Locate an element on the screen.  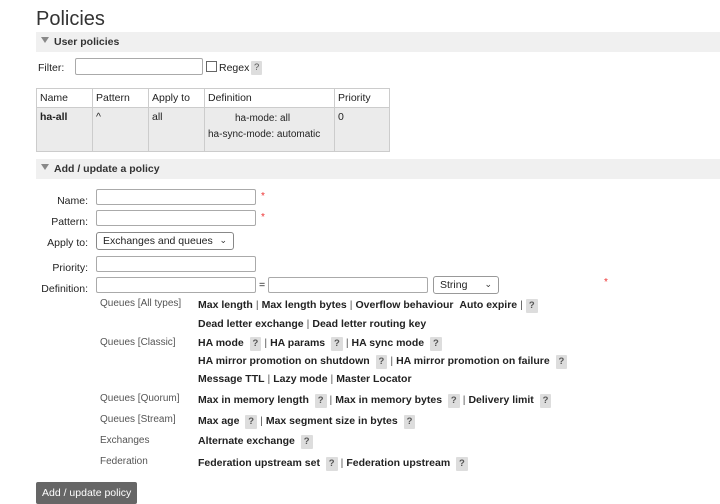
regex-checkbox is located at coordinates (211, 66).